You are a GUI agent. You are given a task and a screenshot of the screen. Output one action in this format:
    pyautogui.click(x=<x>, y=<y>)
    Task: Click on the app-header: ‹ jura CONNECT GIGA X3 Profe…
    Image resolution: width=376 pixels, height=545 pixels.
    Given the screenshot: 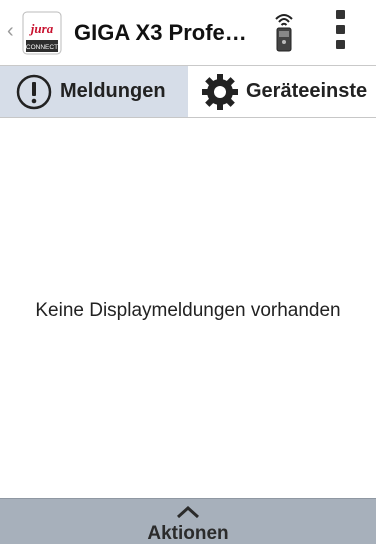 What is the action you would take?
    pyautogui.click(x=188, y=33)
    